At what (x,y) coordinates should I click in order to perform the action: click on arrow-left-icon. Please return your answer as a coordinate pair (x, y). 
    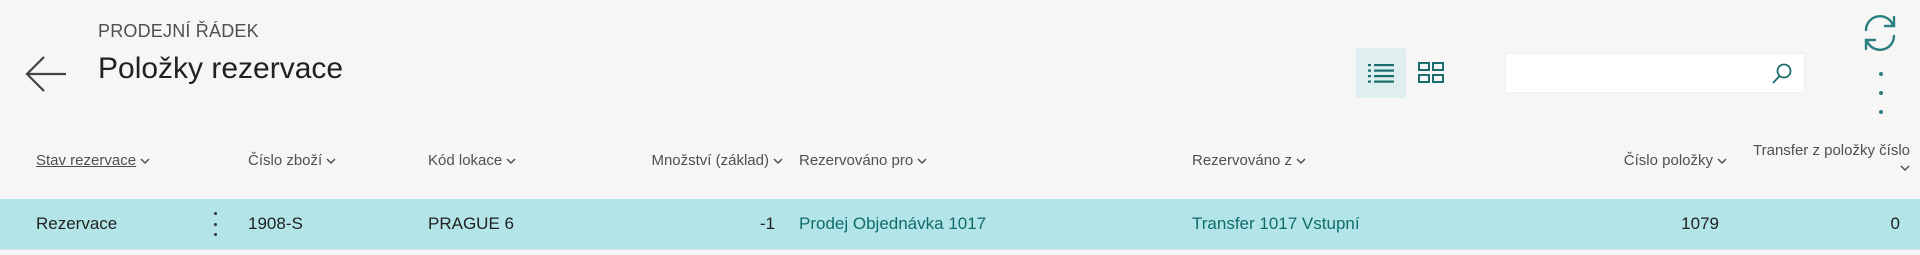
    Looking at the image, I should click on (45, 74).